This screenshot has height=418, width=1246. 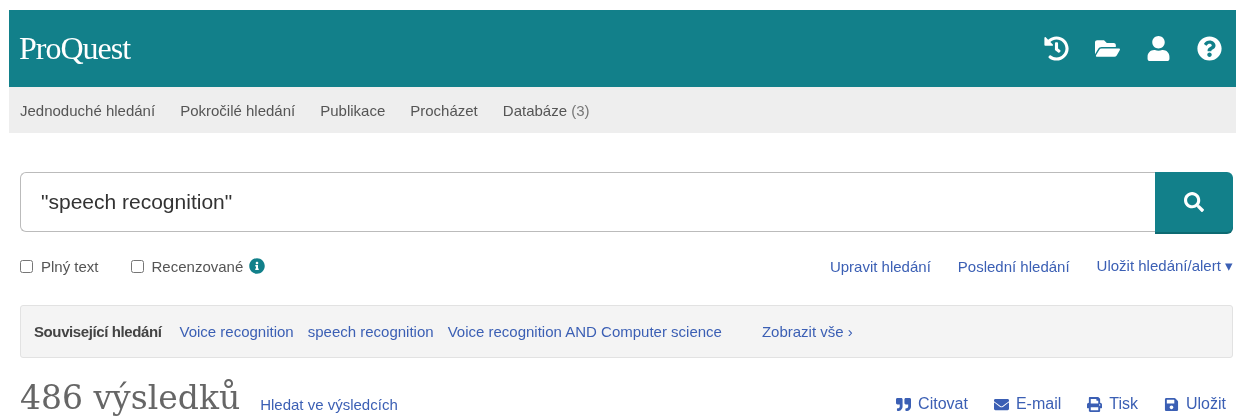 What do you see at coordinates (932, 404) in the screenshot?
I see `action-link: Citovat` at bounding box center [932, 404].